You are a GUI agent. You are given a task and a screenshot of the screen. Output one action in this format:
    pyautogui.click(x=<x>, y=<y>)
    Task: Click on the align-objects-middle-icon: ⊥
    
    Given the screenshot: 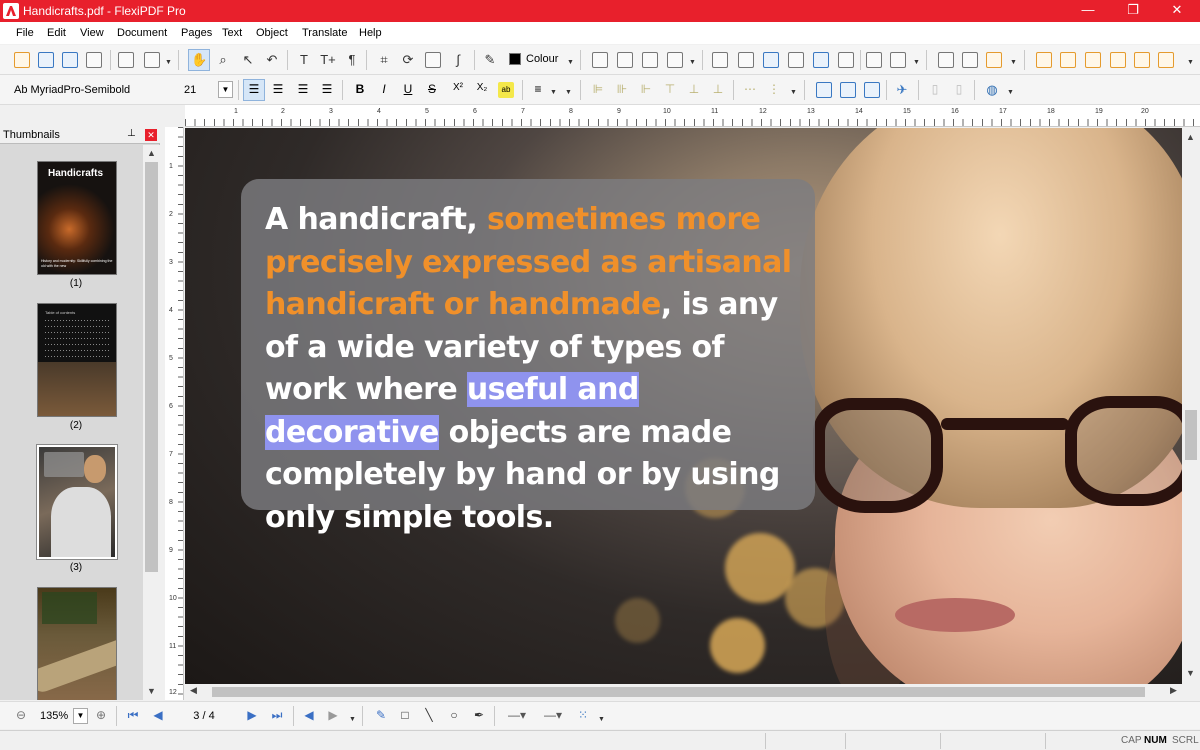 What is the action you would take?
    pyautogui.click(x=694, y=89)
    